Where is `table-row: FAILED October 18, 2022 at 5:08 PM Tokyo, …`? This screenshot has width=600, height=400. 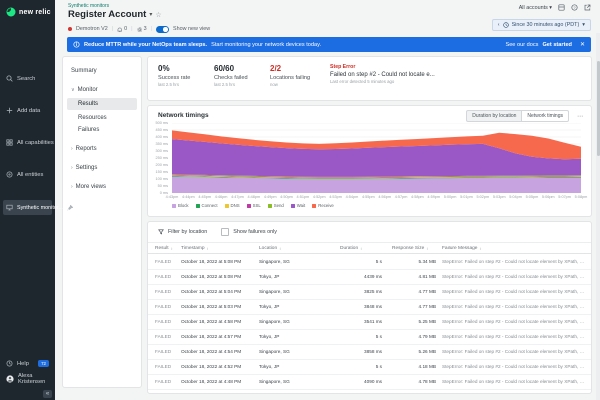 table-row: FAILED October 18, 2022 at 5:08 PM Tokyo, … is located at coordinates (369, 277).